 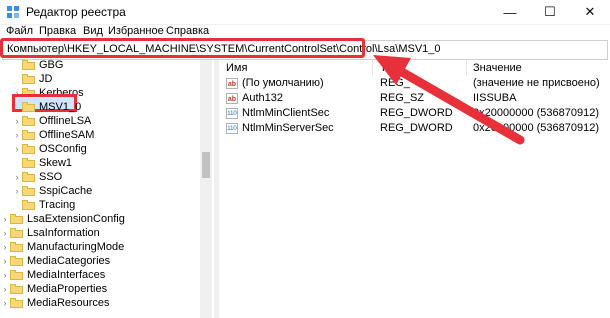 What do you see at coordinates (536, 83) in the screenshot?
I see `value-data: (значение не присвоено)` at bounding box center [536, 83].